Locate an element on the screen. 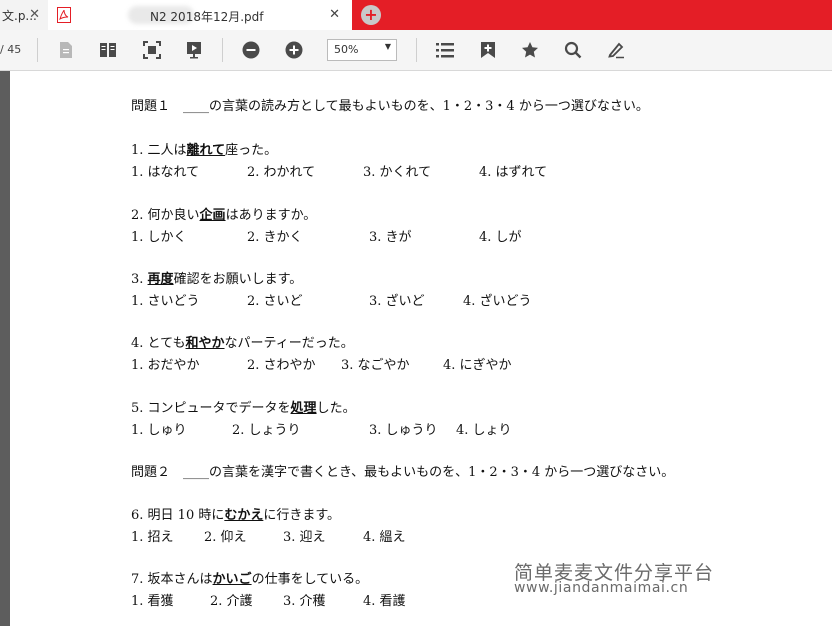  question-text: 7. 坂本さんはかいごの仕事をしている。 is located at coordinates (249, 577).